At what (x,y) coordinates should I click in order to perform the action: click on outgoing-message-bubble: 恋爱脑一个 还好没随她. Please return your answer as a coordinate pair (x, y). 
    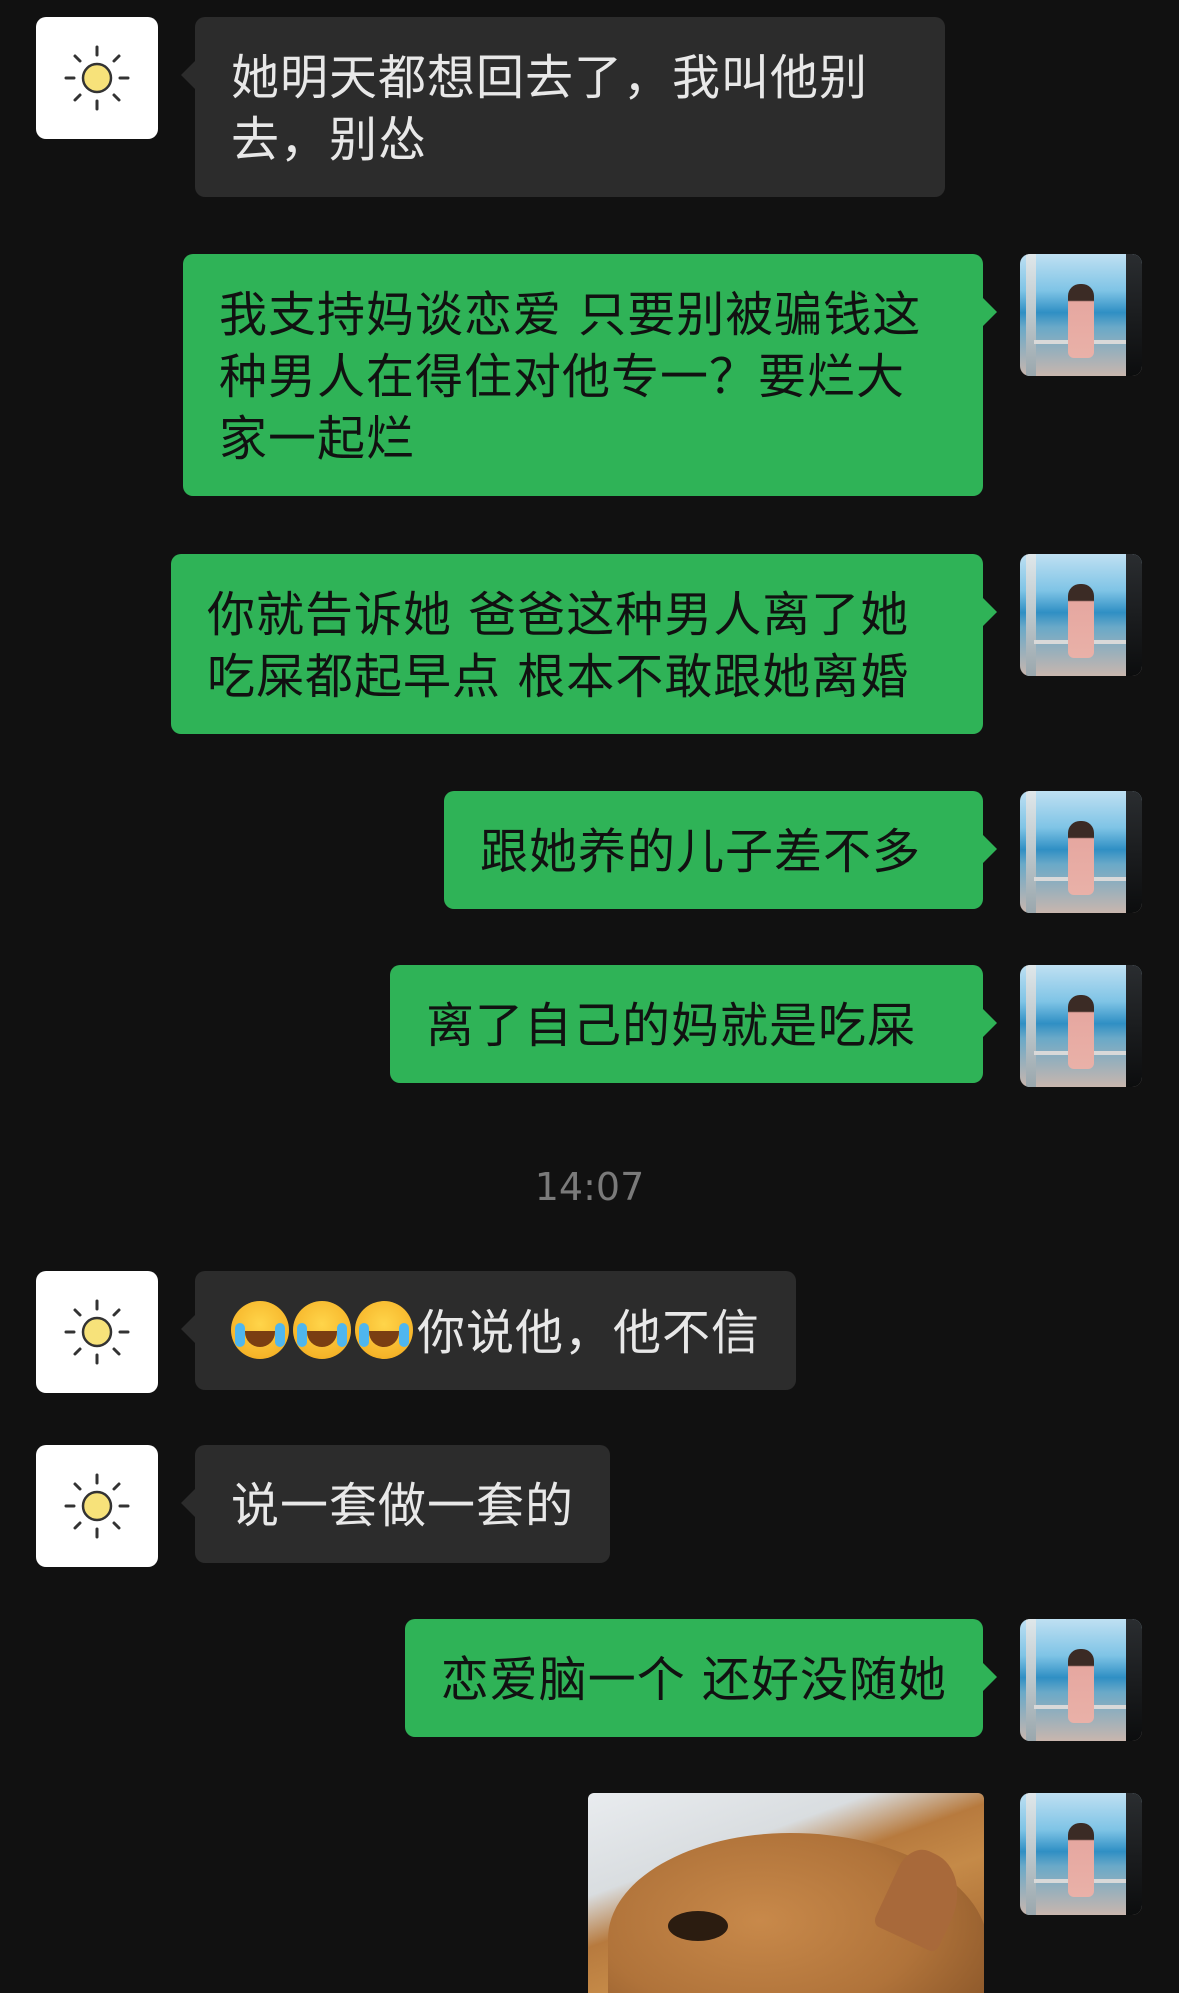
    Looking at the image, I should click on (701, 1678).